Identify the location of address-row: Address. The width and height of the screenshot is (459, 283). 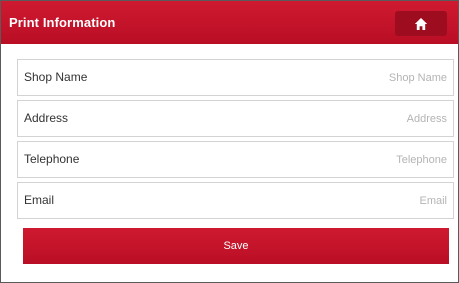
(235, 118).